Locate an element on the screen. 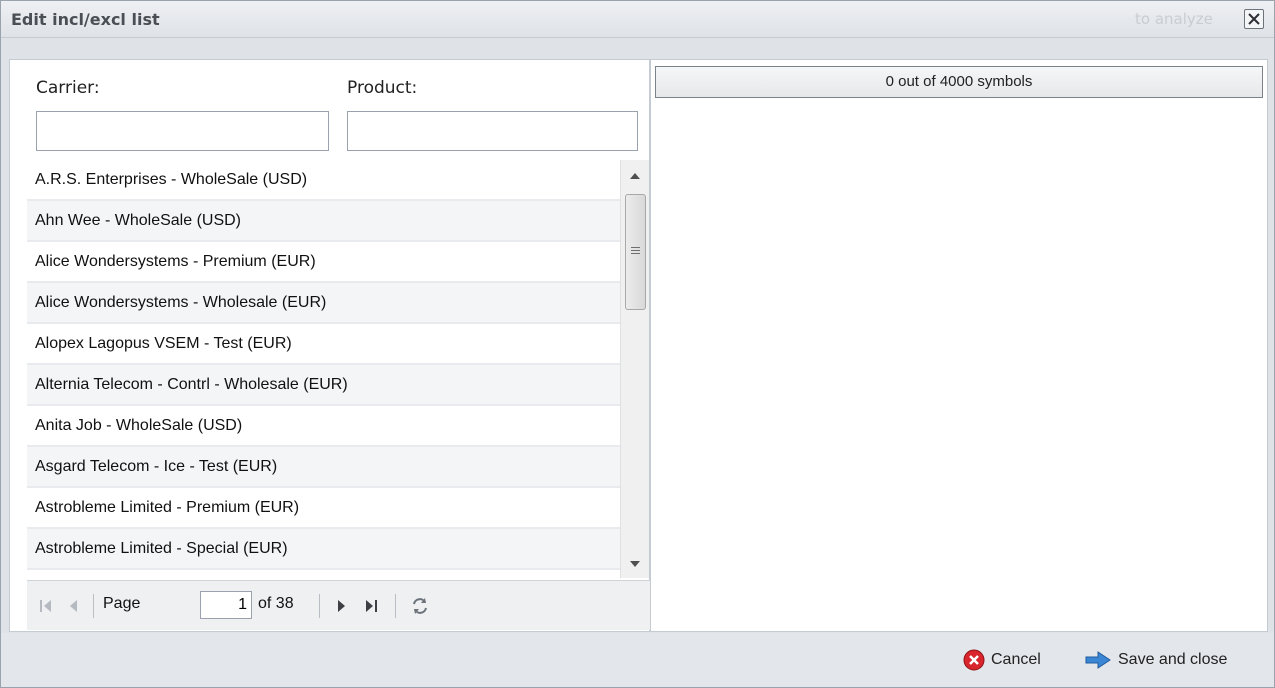  close-icon is located at coordinates (1254, 19).